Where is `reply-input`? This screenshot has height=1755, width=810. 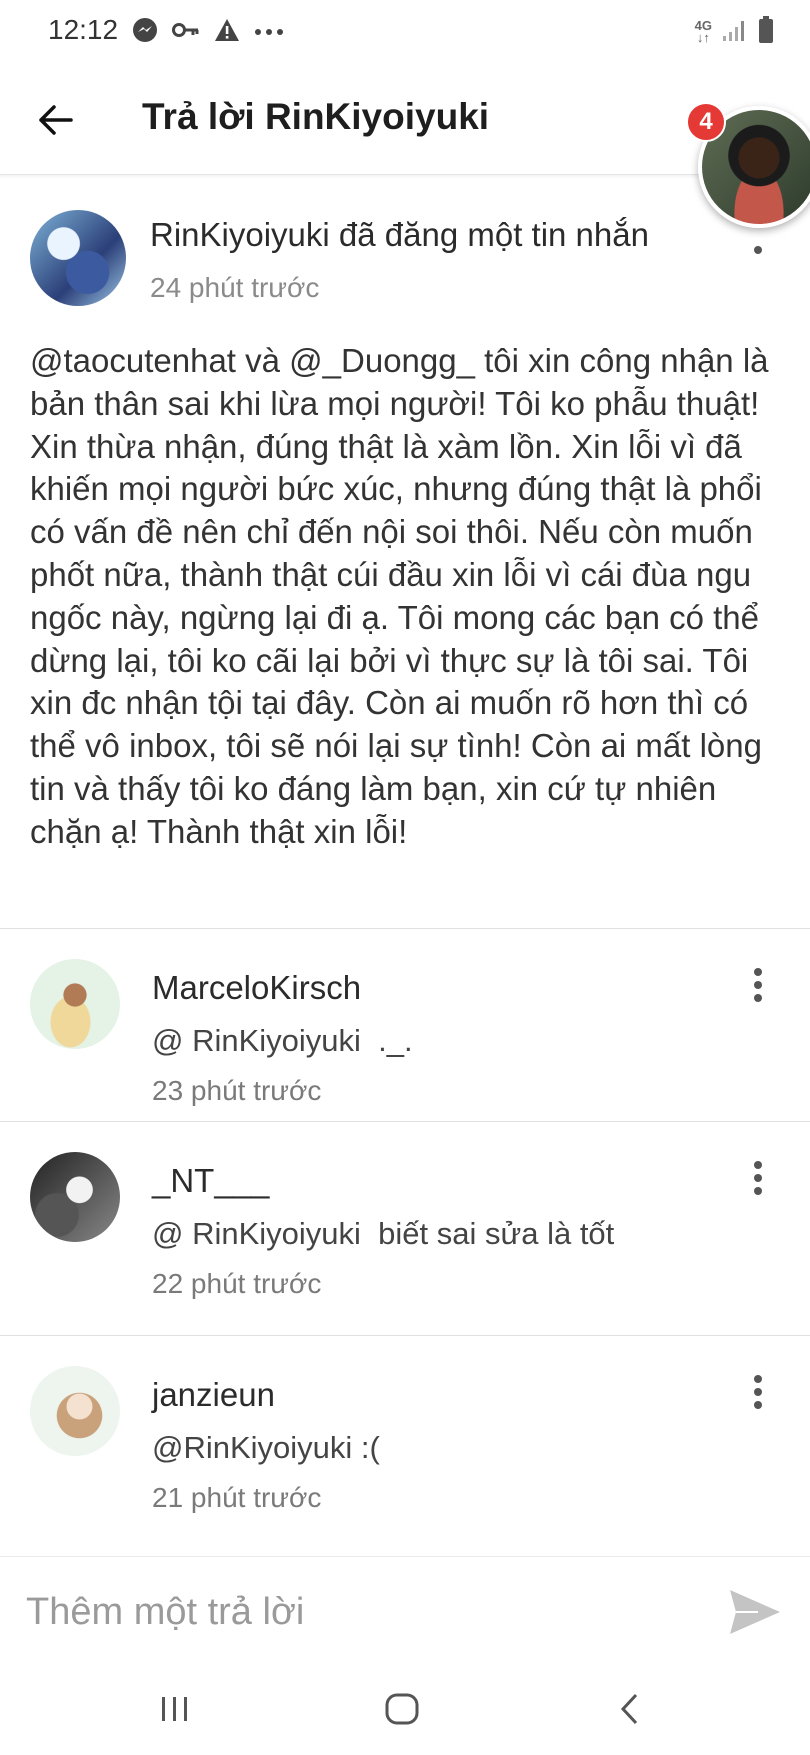 reply-input is located at coordinates (366, 1612).